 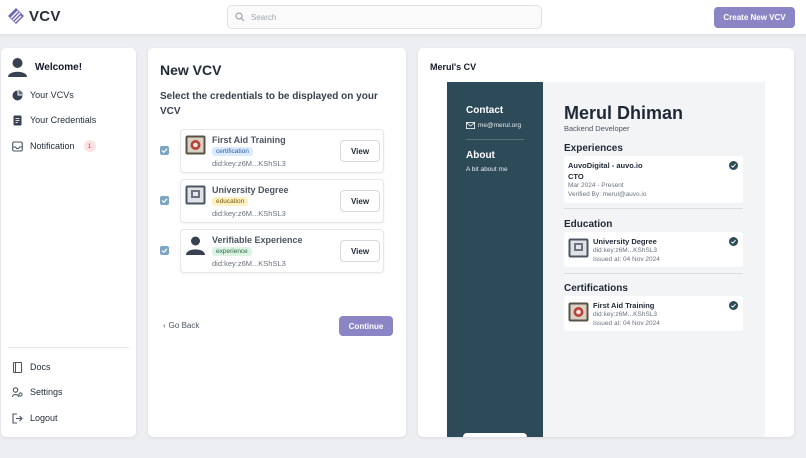 I want to click on cv-certifications-heading: Certifications, so click(x=596, y=288).